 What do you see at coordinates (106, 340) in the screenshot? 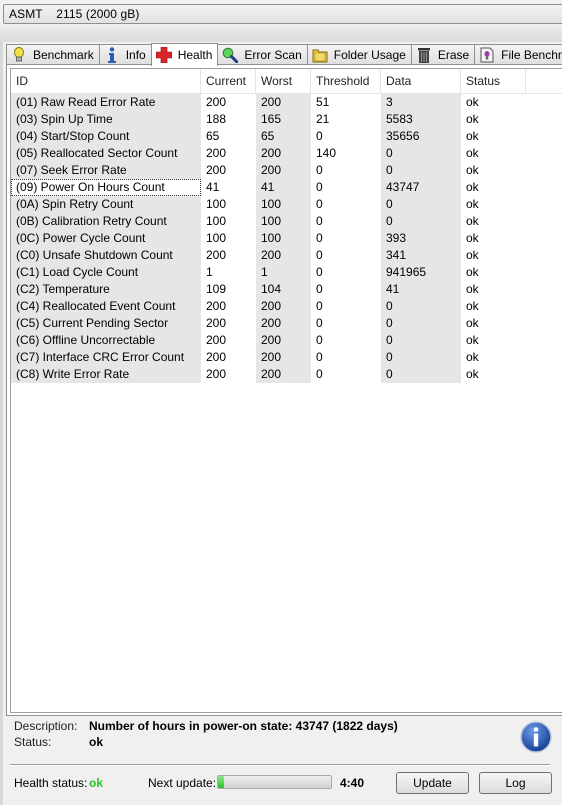
I see `attribute-id: (C6) Offline Uncorrectable` at bounding box center [106, 340].